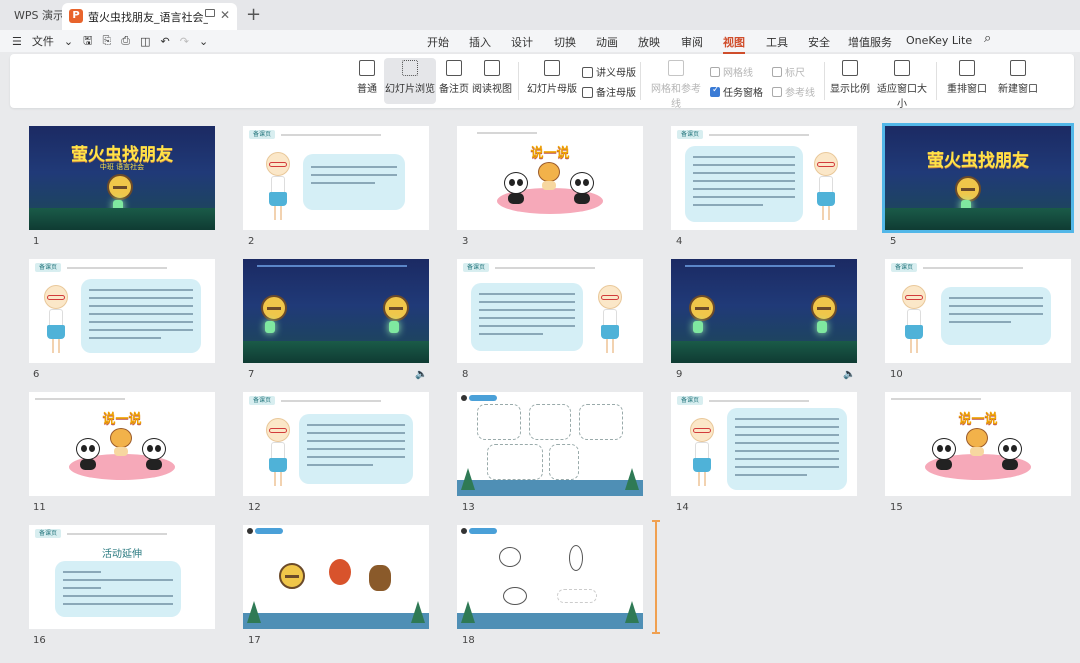 This screenshot has height=663, width=1080. I want to click on tab-insert: 插入, so click(480, 42).